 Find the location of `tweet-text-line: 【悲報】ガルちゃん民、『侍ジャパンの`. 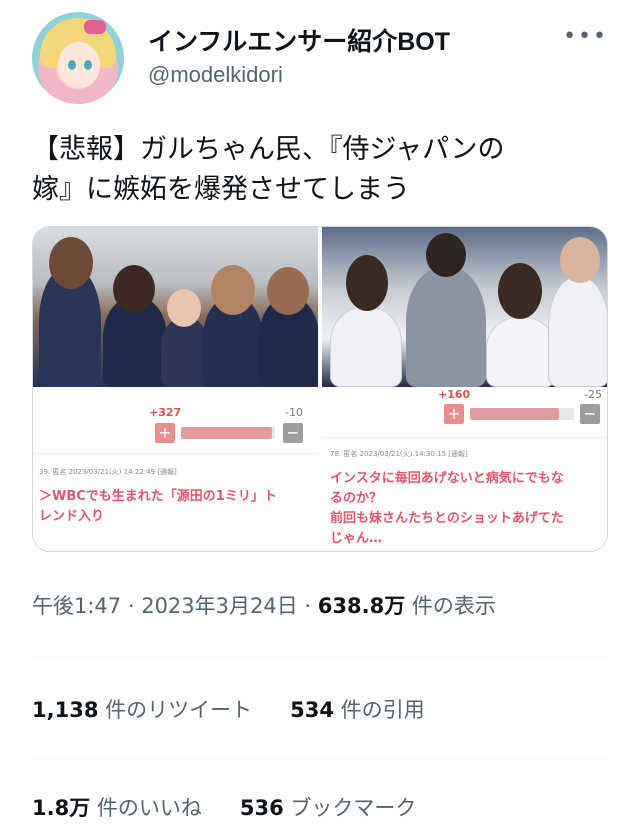

tweet-text-line: 【悲報】ガルちゃん民、『侍ジャパンの is located at coordinates (268, 149).